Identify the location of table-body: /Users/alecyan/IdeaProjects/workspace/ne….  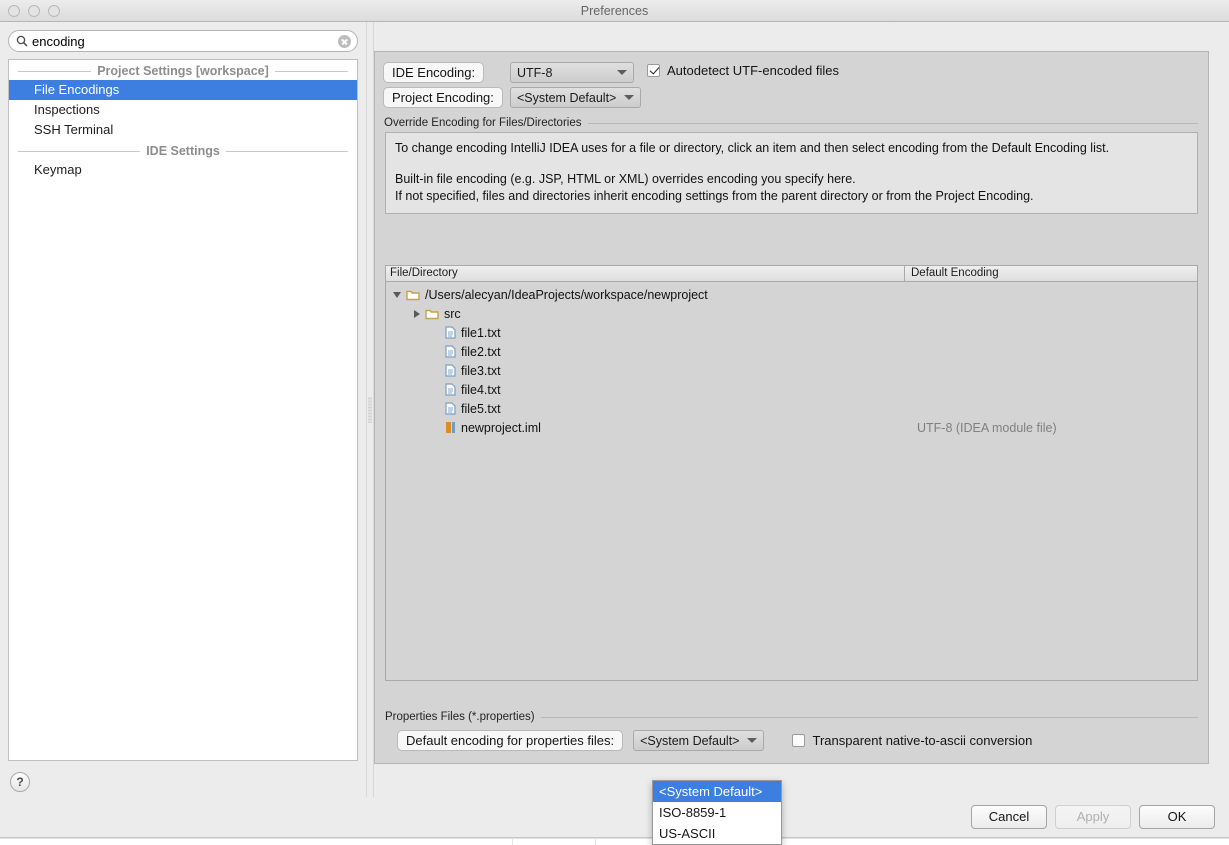
(791, 359).